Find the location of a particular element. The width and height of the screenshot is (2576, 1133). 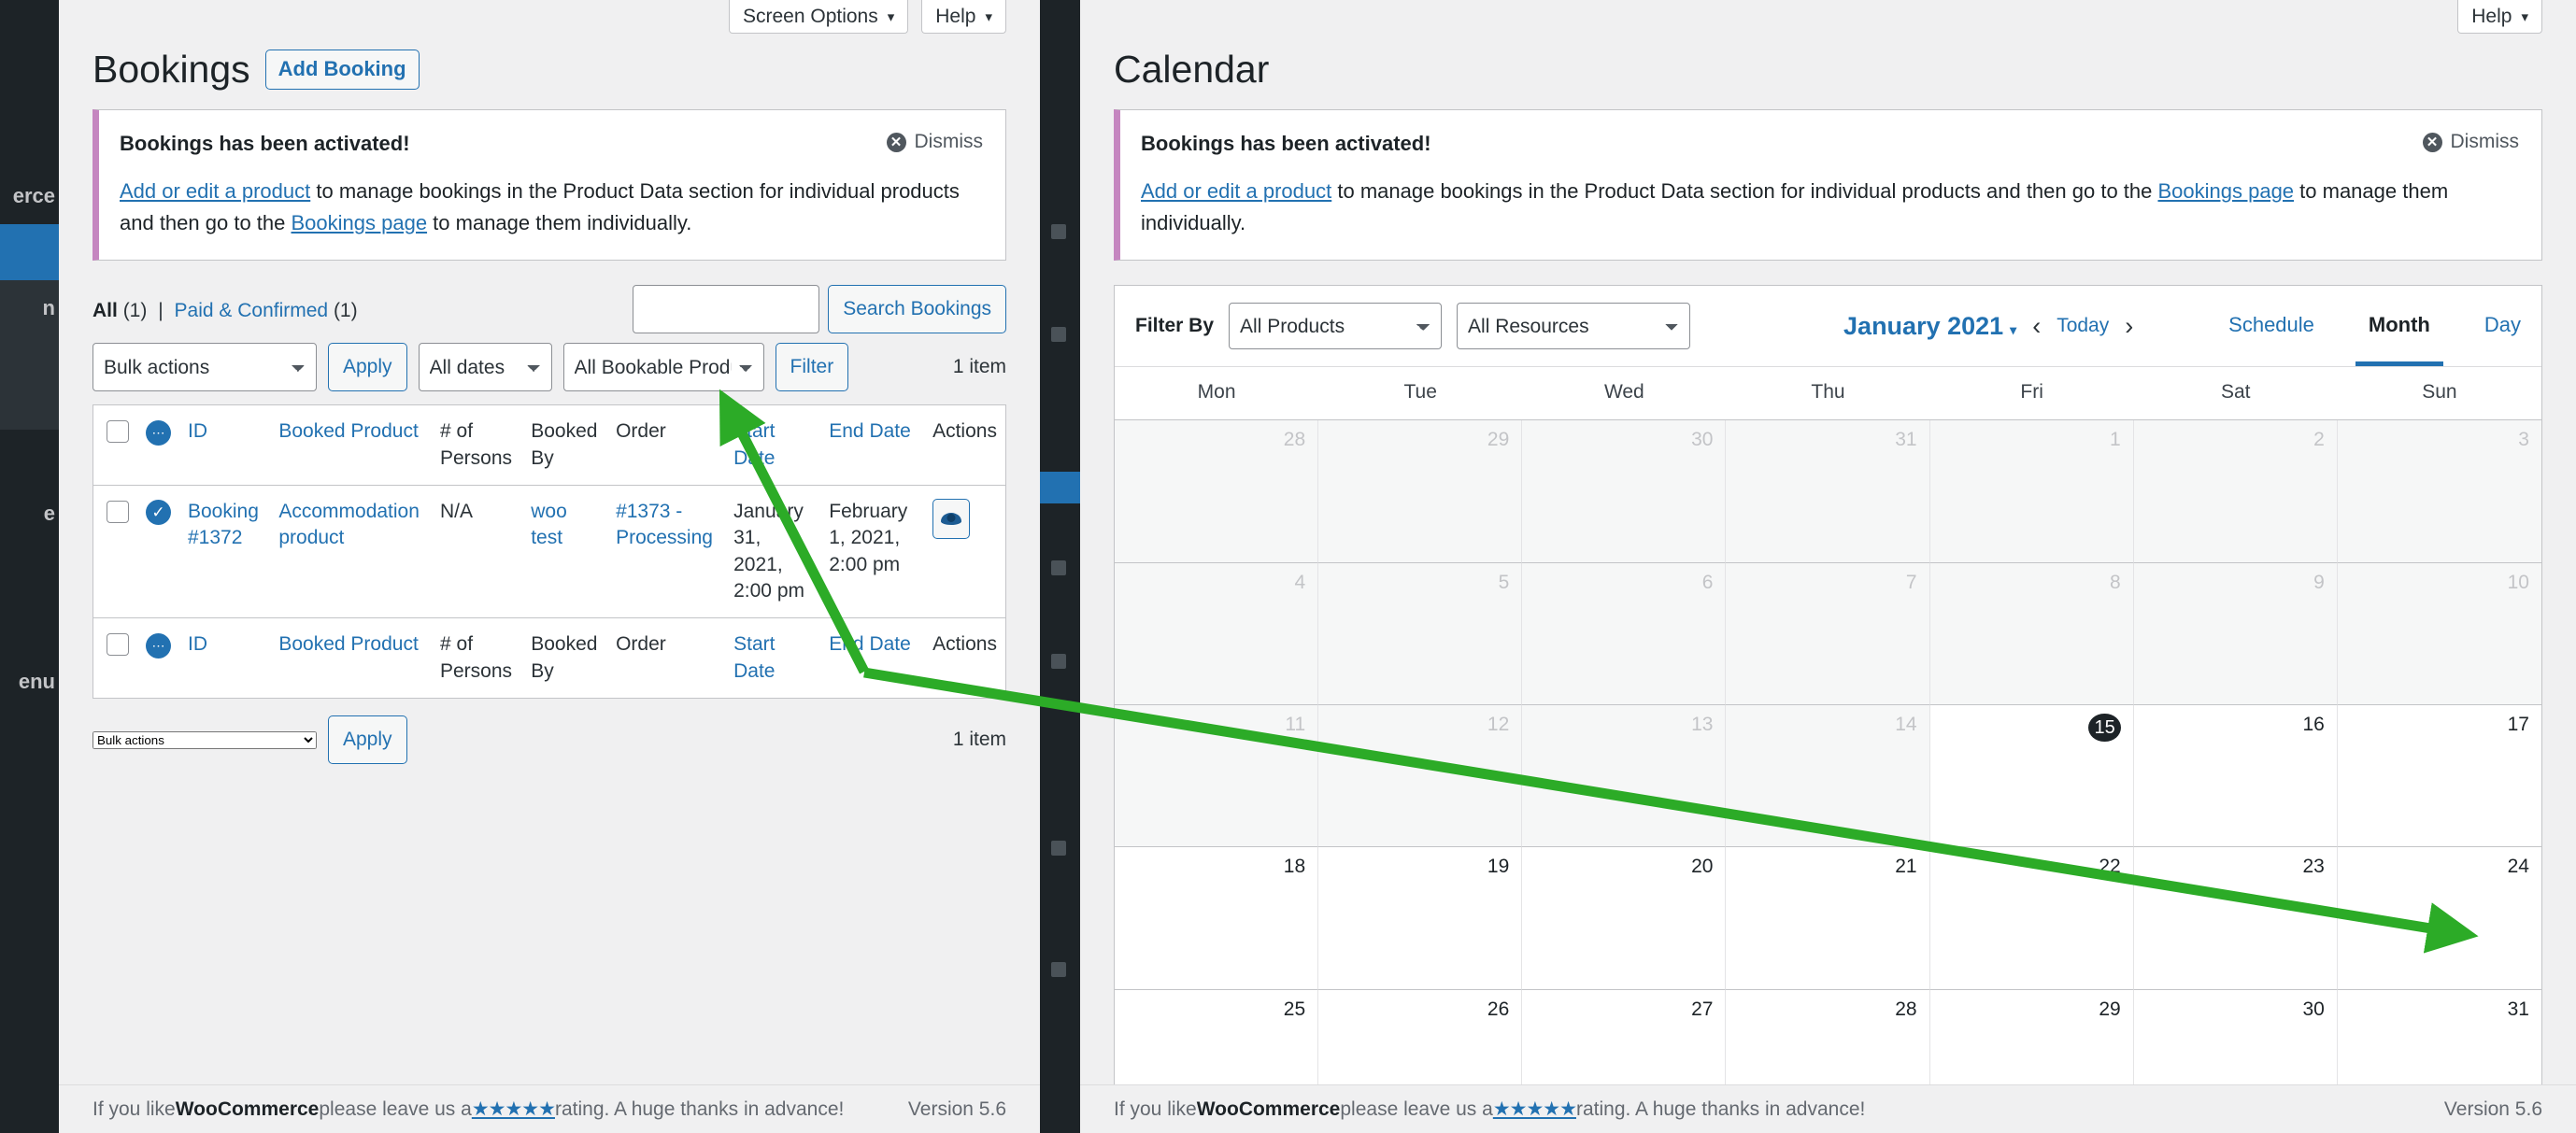

column-footer-id: ID is located at coordinates (225, 658).